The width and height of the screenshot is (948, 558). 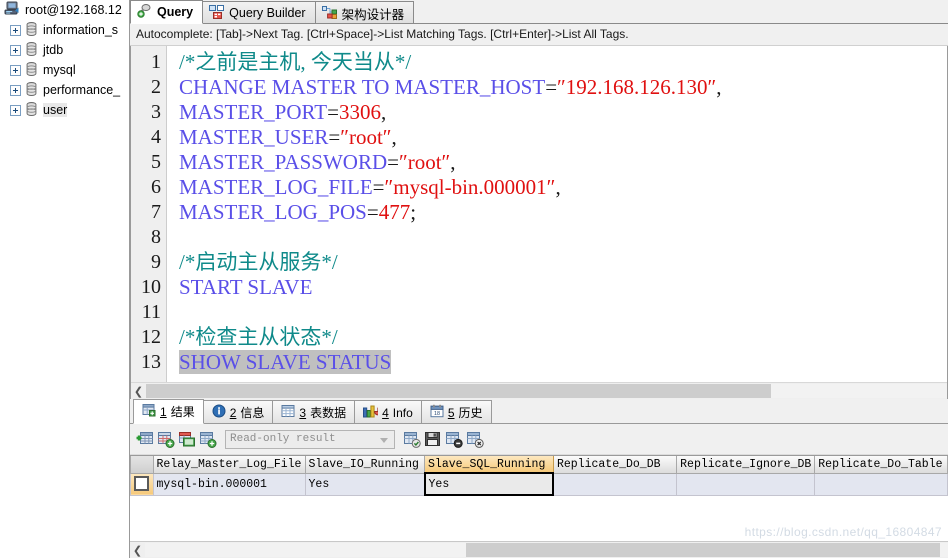 I want to click on tree-node-mysql: mysql, so click(x=64, y=70).